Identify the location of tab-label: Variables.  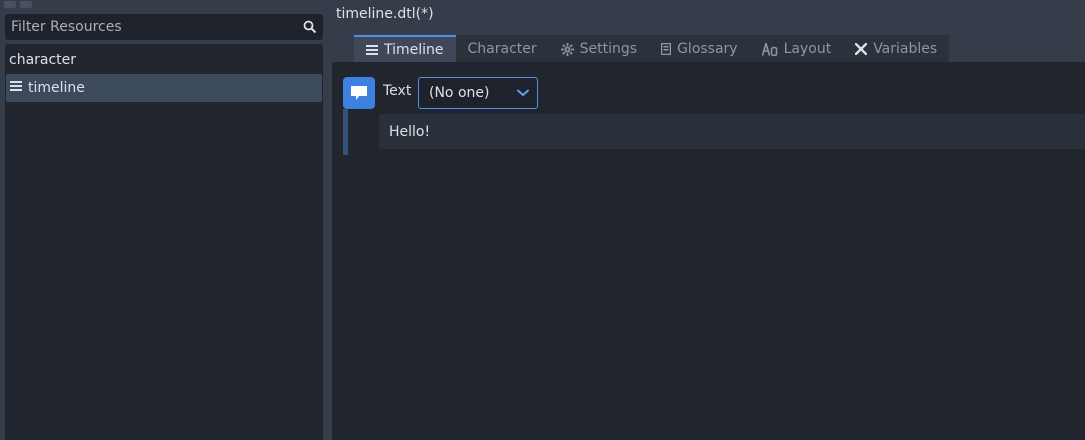
(905, 49).